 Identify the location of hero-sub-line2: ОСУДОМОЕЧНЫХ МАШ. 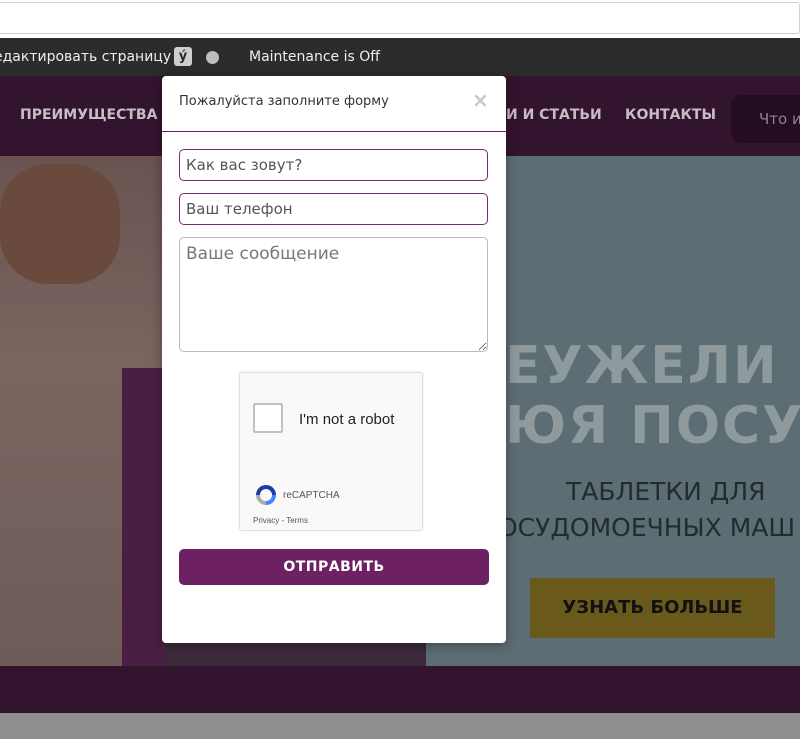
(647, 527).